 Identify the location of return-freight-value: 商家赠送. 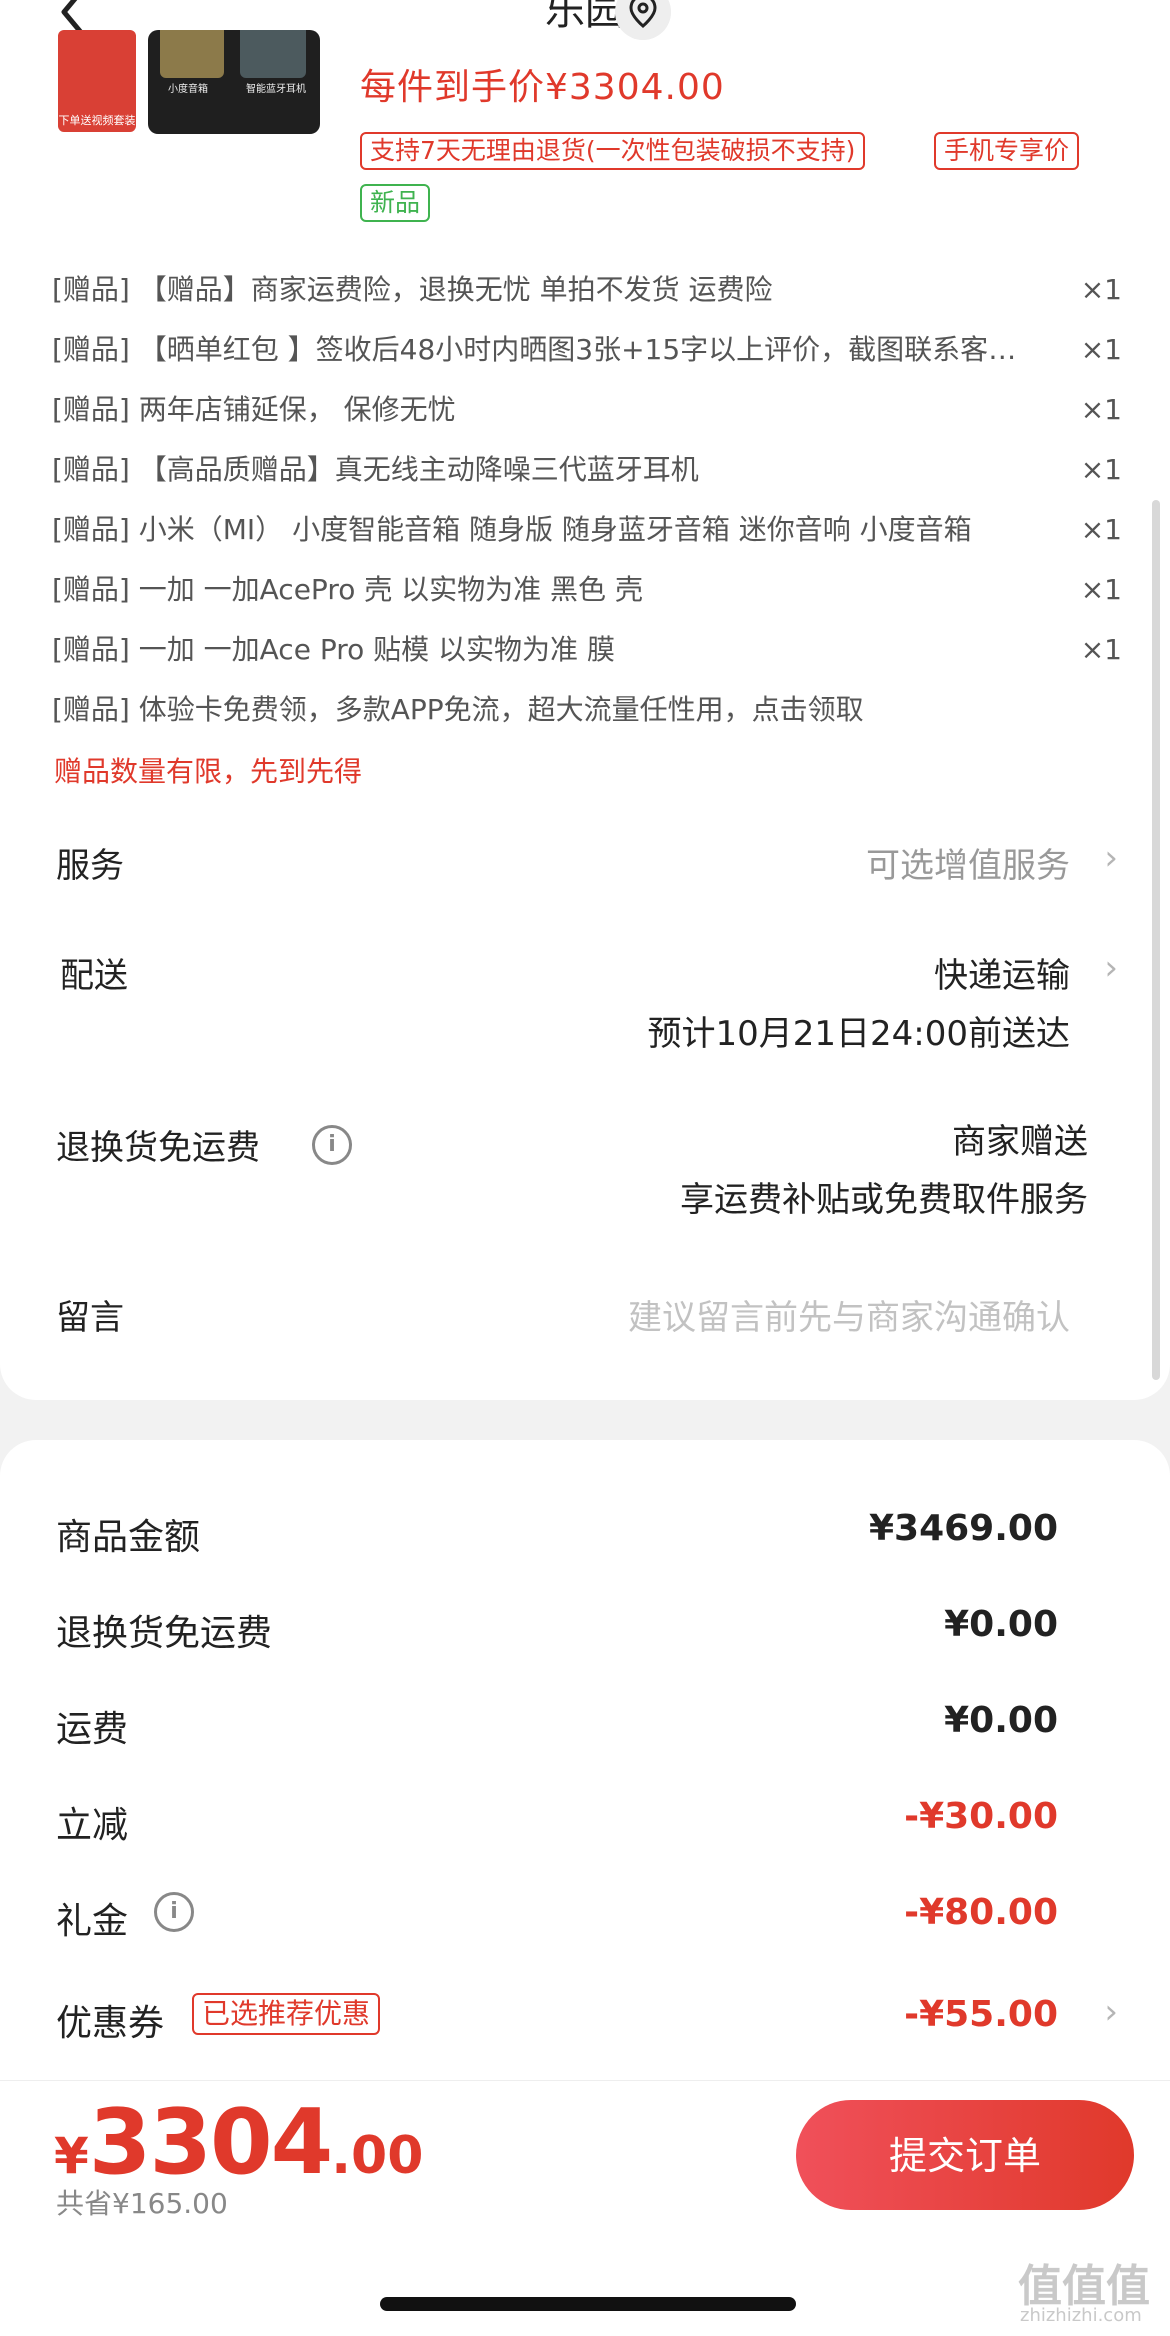
(1020, 1142).